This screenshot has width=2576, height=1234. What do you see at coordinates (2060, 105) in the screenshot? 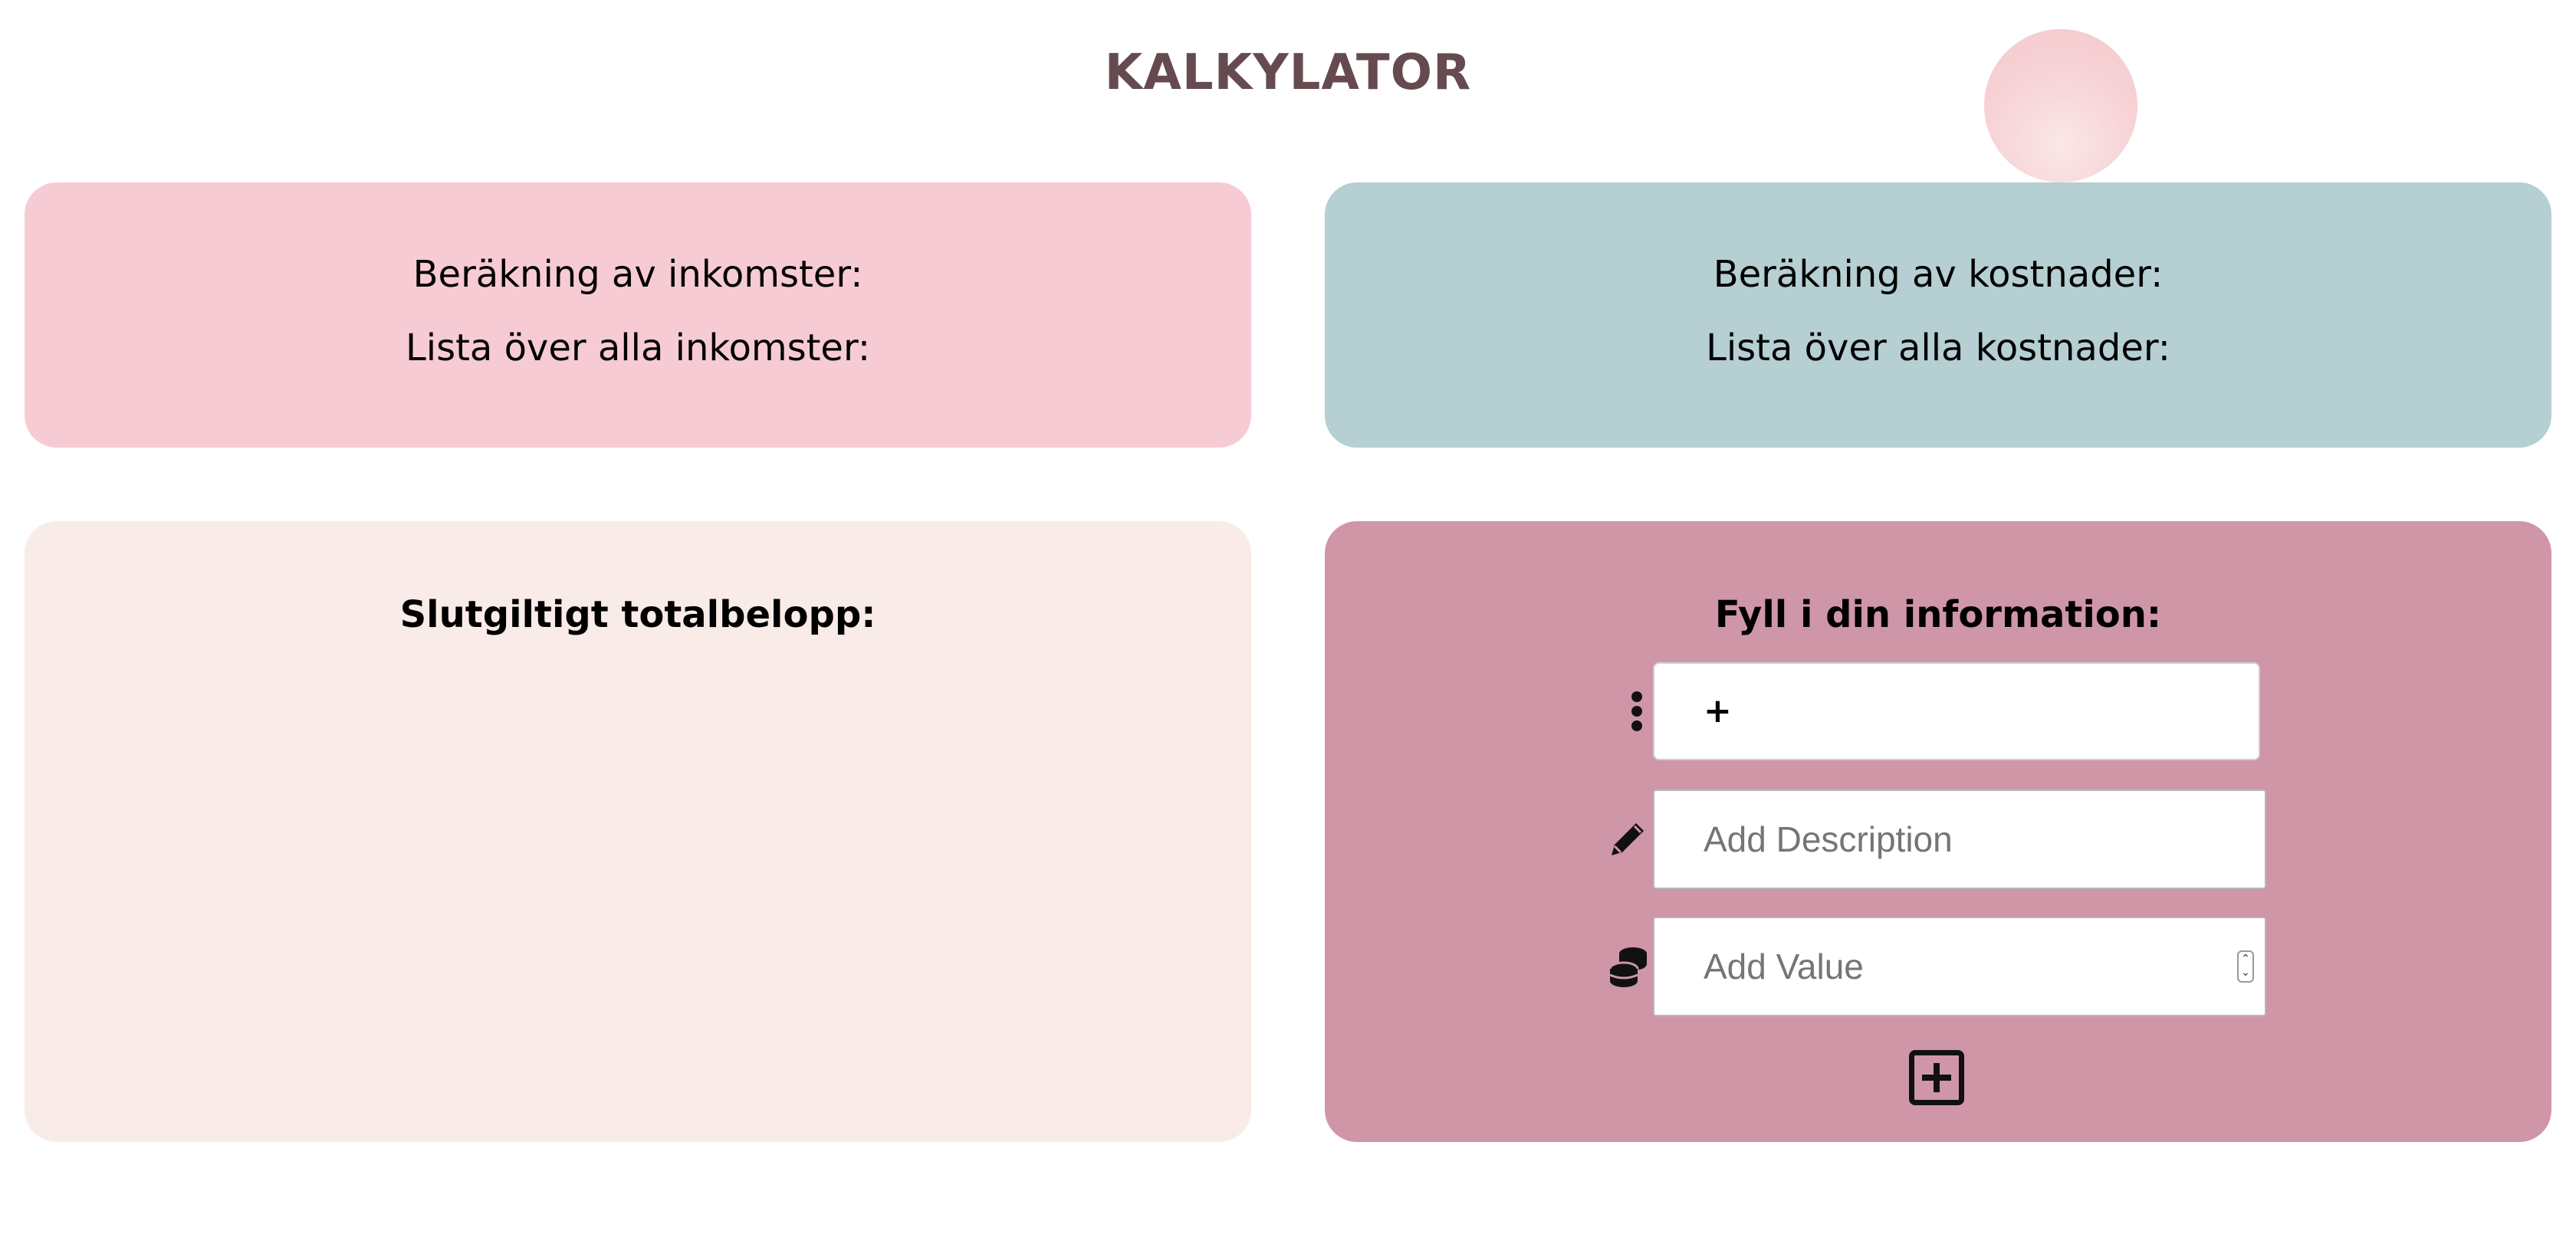
I see `decorative-circle` at bounding box center [2060, 105].